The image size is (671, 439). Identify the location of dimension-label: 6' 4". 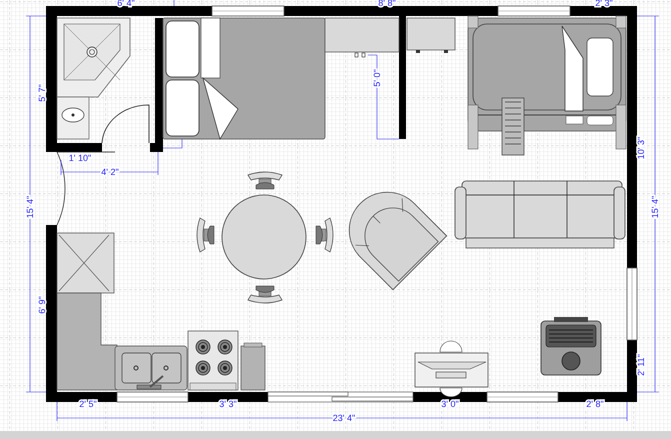
(126, 4).